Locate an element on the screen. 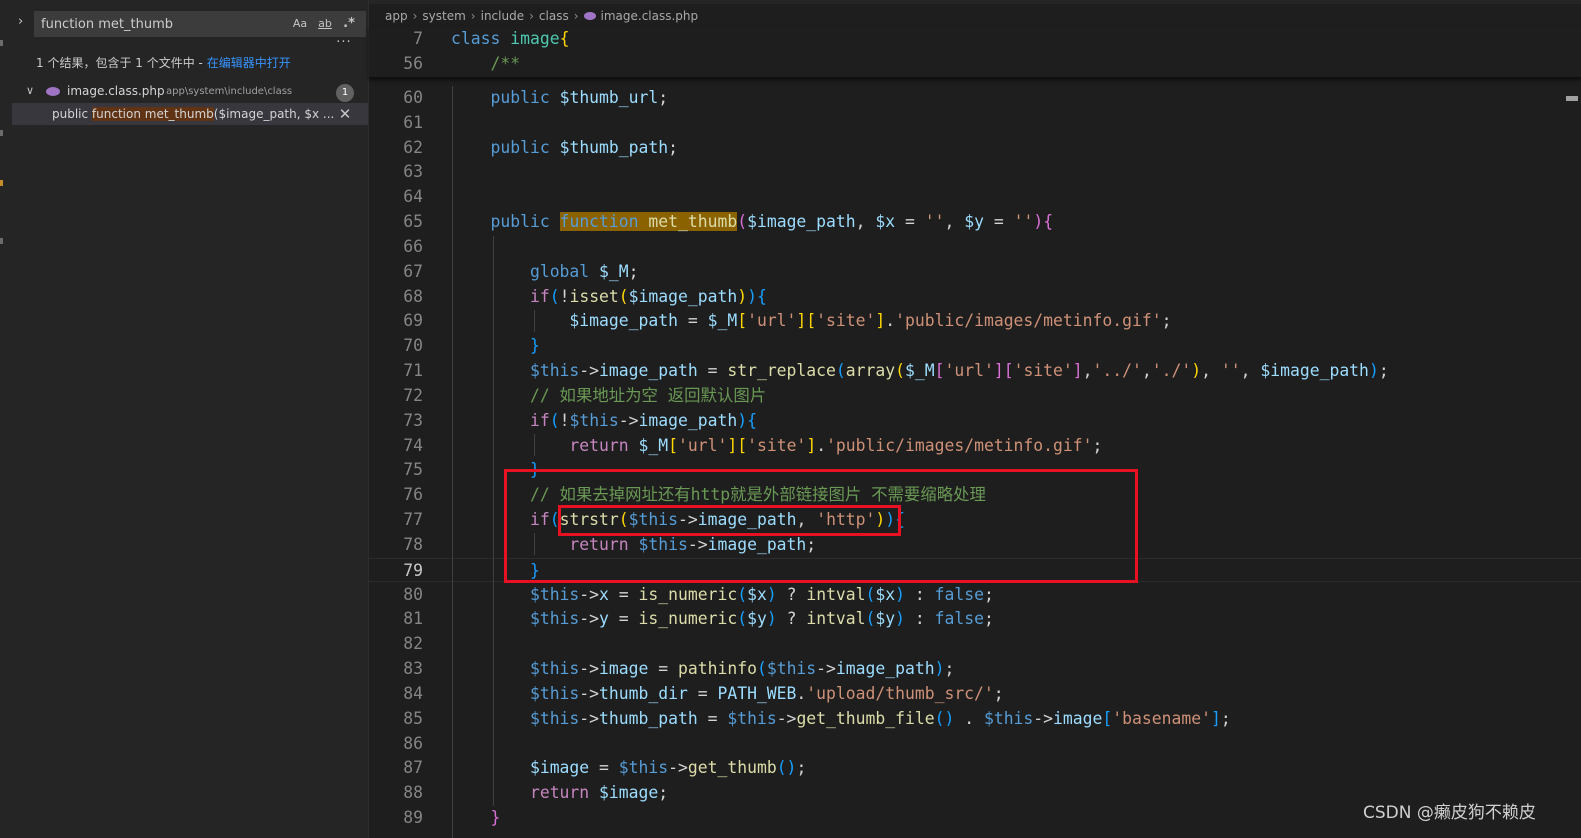 The width and height of the screenshot is (1581, 838). code-line: 62 public $thumb_path; is located at coordinates (975, 148).